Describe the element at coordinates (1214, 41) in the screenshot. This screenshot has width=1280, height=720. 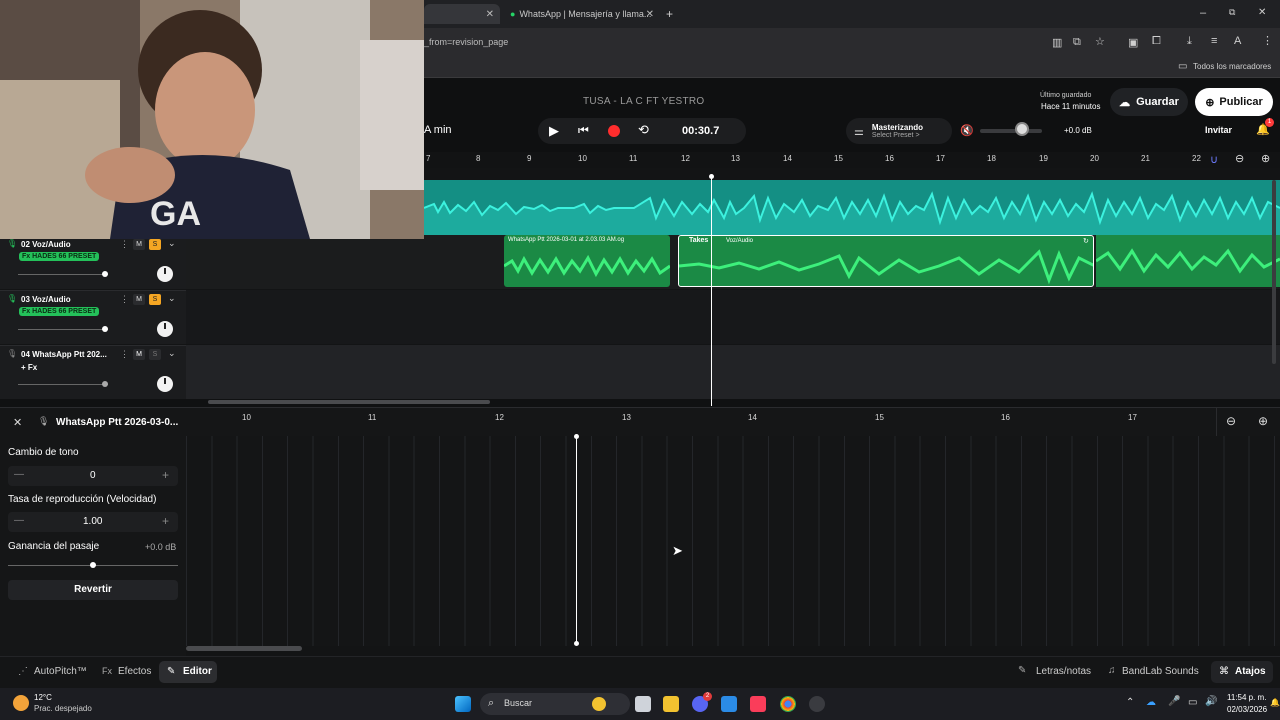
I see `media-icon: ≡` at that location.